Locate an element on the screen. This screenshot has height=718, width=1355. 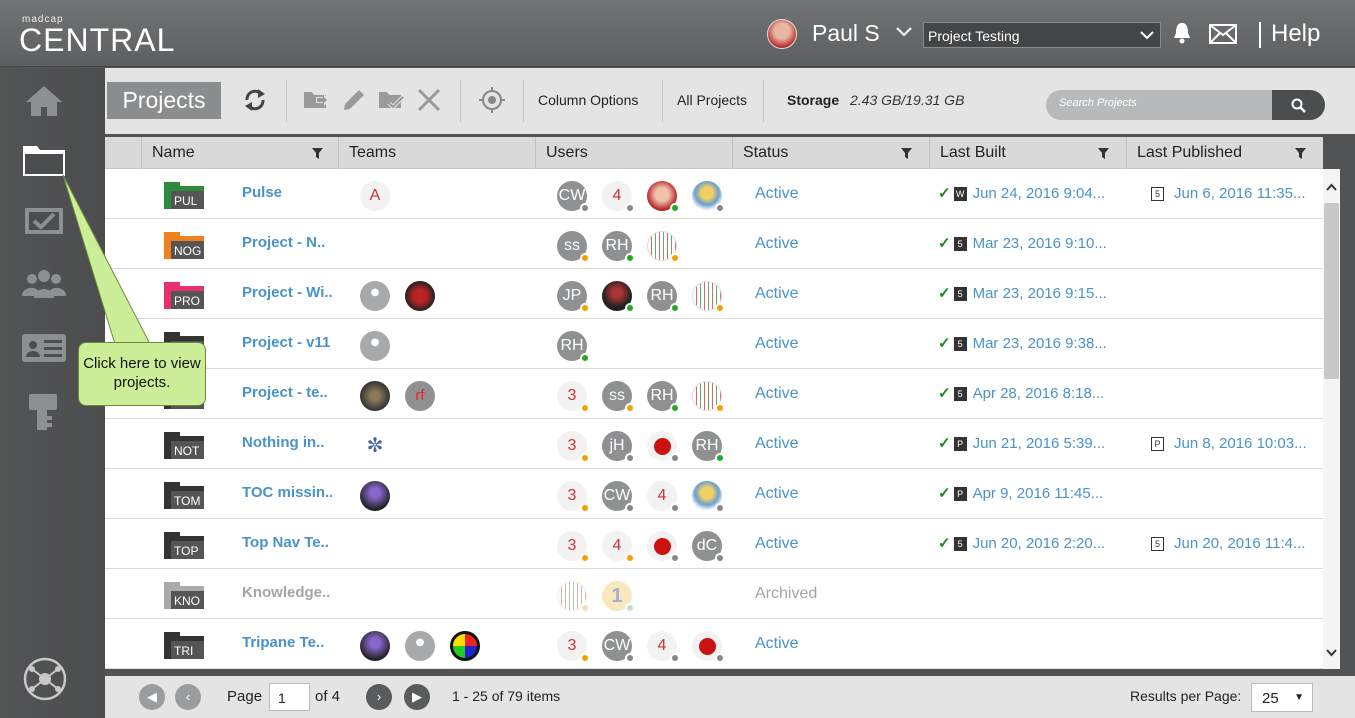
brand-logo: CENTRAL is located at coordinates (97, 40).